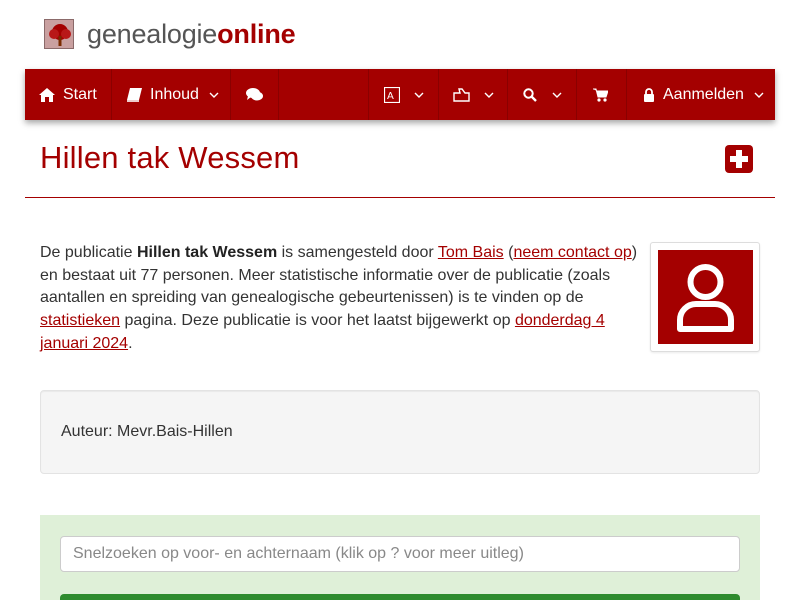 The width and height of the screenshot is (800, 600). I want to click on nav-inhoud: Inhoud, so click(173, 94).